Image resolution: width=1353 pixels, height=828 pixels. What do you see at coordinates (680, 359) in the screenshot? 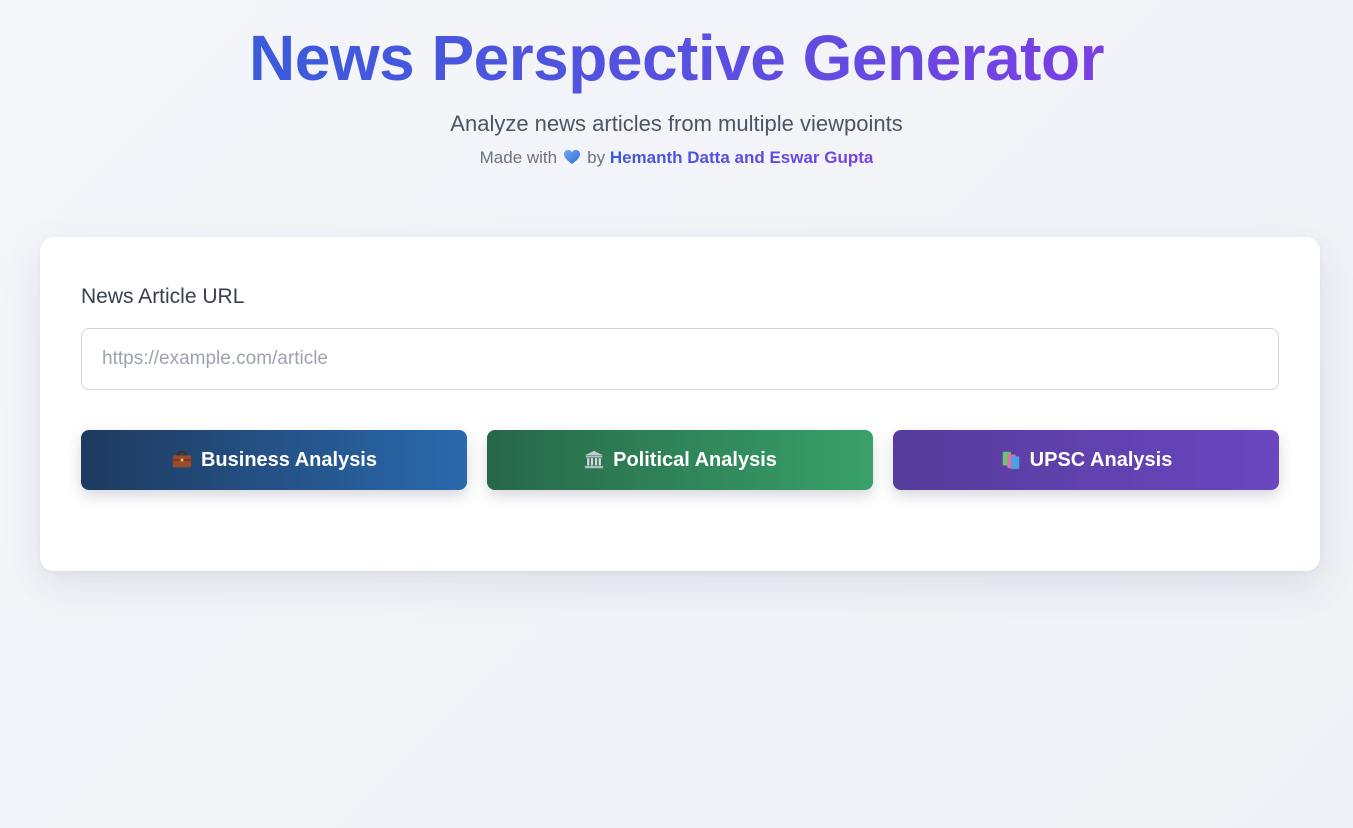
I see `url-input` at bounding box center [680, 359].